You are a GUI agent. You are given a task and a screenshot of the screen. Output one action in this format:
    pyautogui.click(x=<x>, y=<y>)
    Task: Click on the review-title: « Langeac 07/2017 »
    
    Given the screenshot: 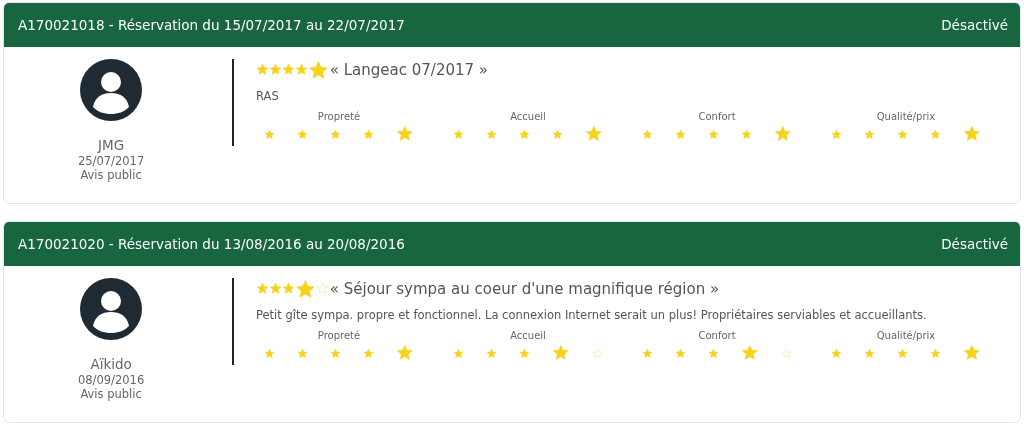 What is the action you would take?
    pyautogui.click(x=408, y=70)
    